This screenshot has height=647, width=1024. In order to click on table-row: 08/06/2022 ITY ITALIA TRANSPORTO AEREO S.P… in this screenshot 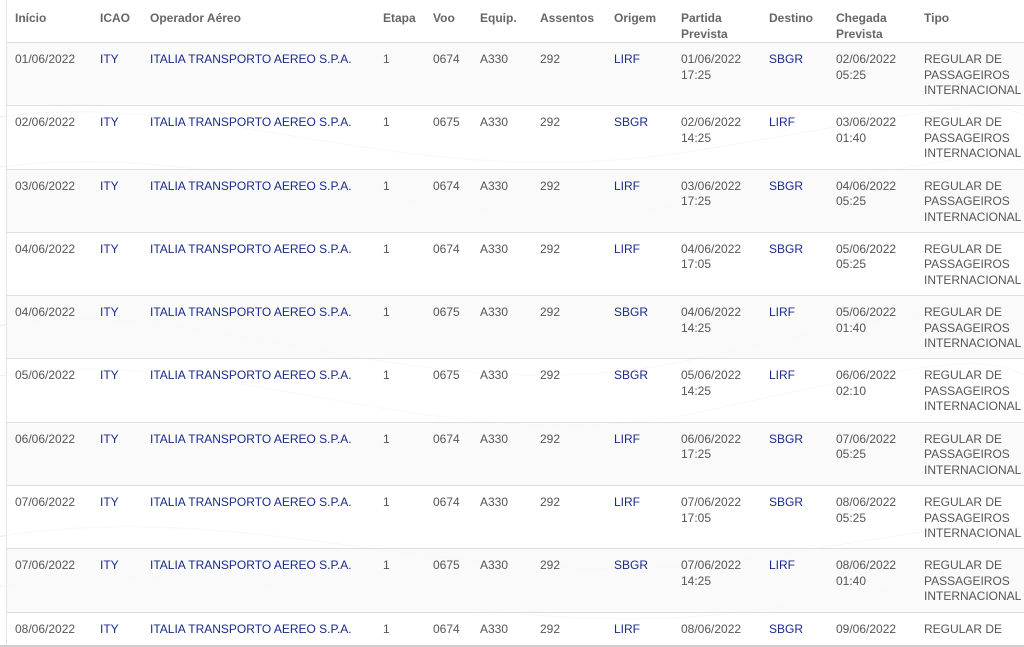, I will do `click(515, 629)`.